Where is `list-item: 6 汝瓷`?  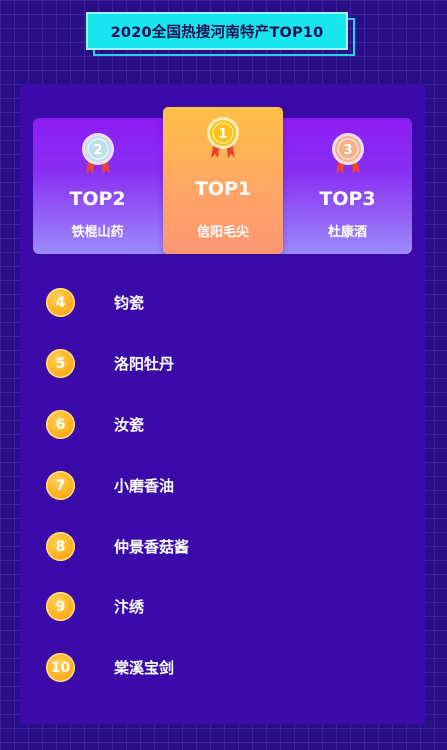
list-item: 6 汝瓷 is located at coordinates (211, 425).